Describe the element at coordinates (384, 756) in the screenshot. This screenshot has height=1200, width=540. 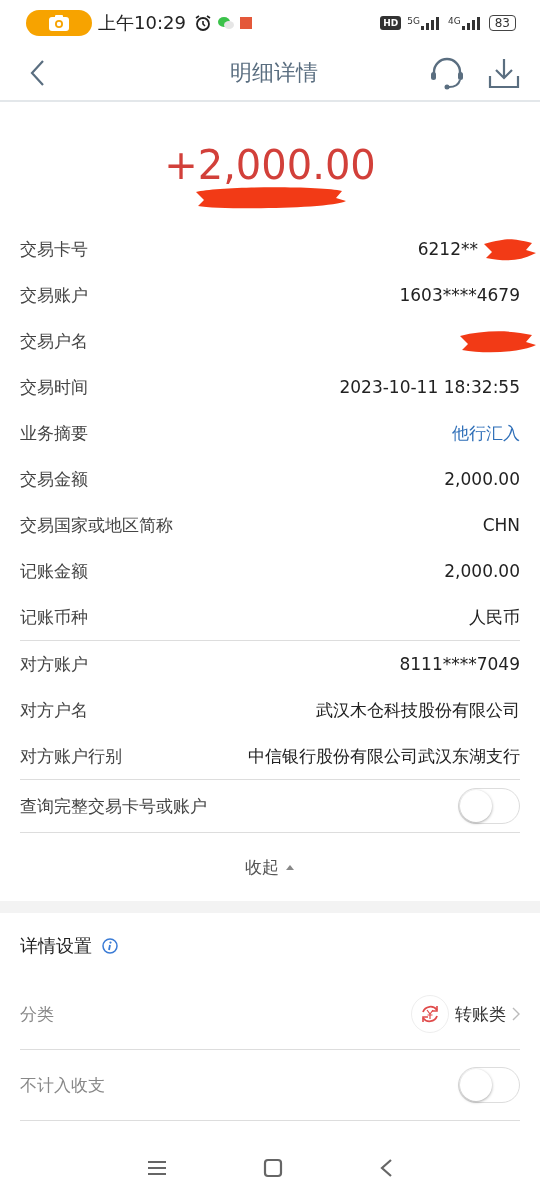
I see `field-value: 中信银行股份有限公司武汉东湖支行` at that location.